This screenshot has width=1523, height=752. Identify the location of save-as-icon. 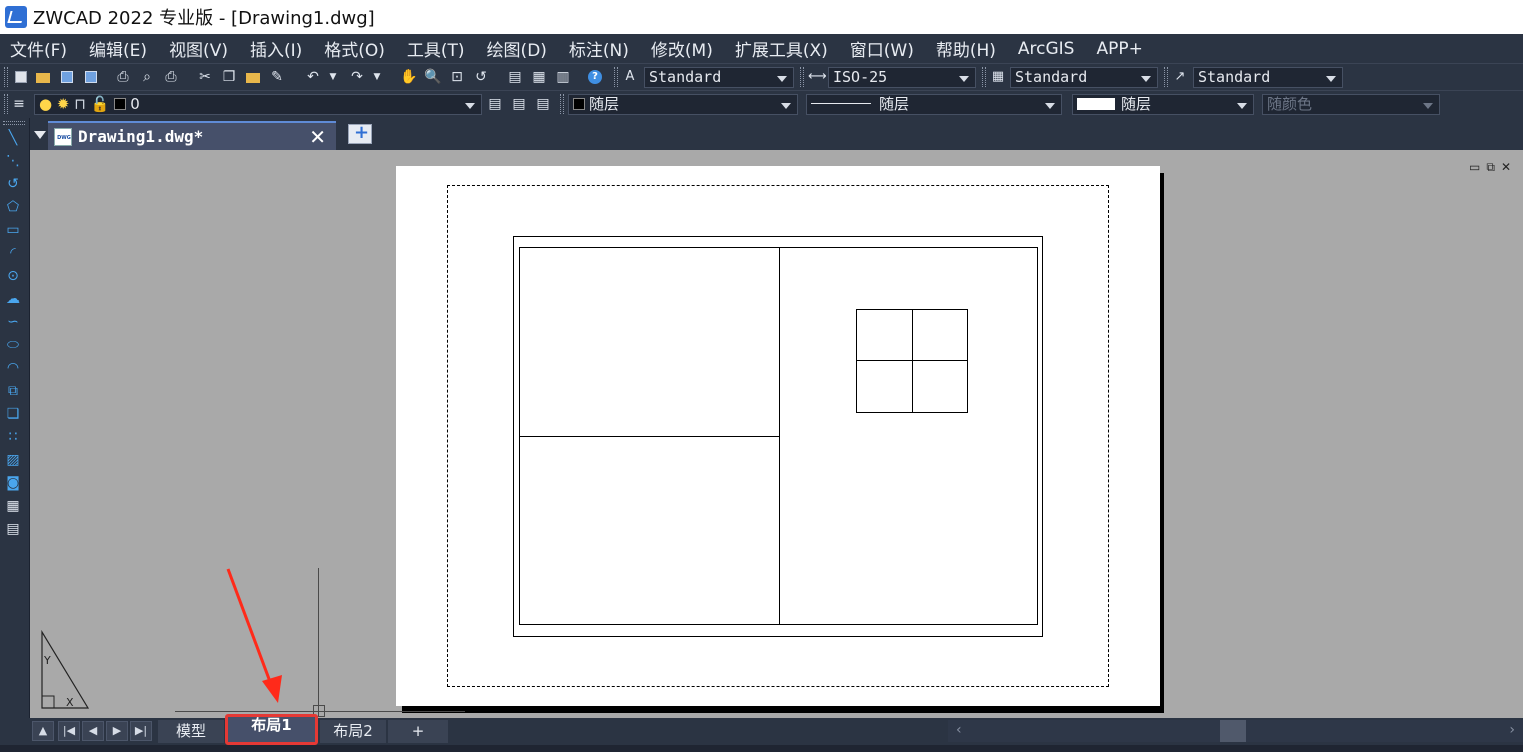
(91, 77).